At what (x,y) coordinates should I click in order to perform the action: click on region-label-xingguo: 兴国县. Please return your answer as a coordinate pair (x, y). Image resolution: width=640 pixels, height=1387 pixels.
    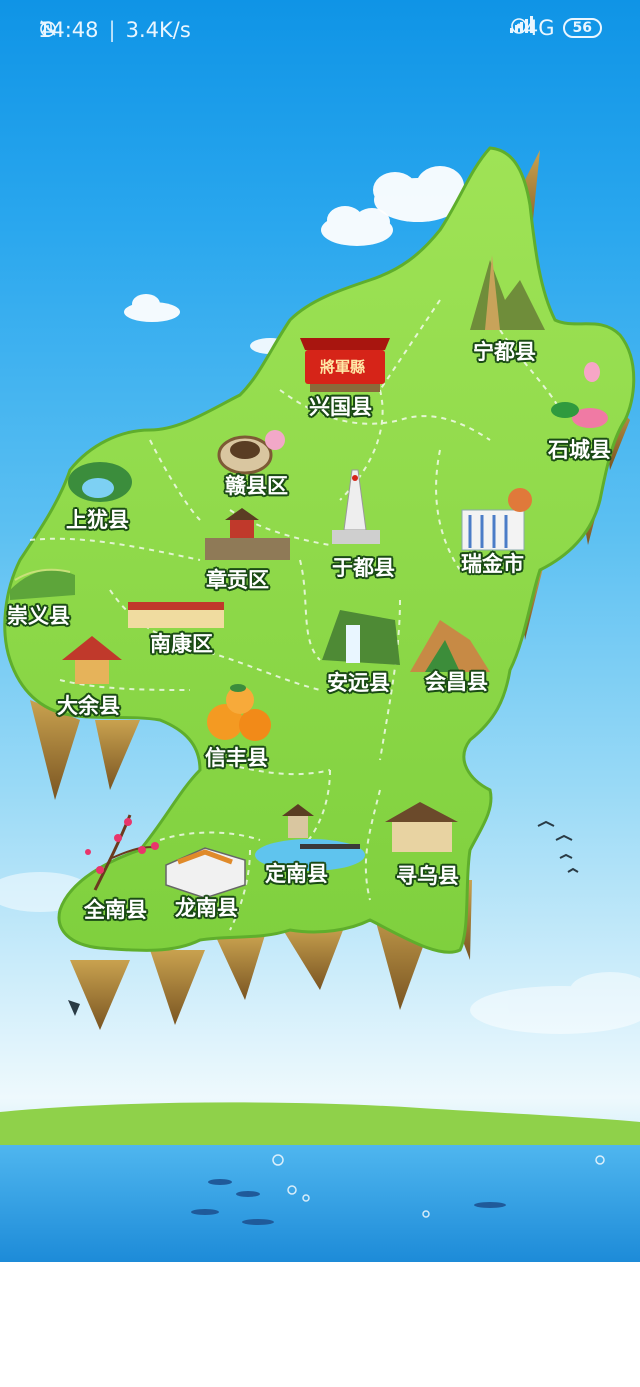
    Looking at the image, I should click on (340, 406).